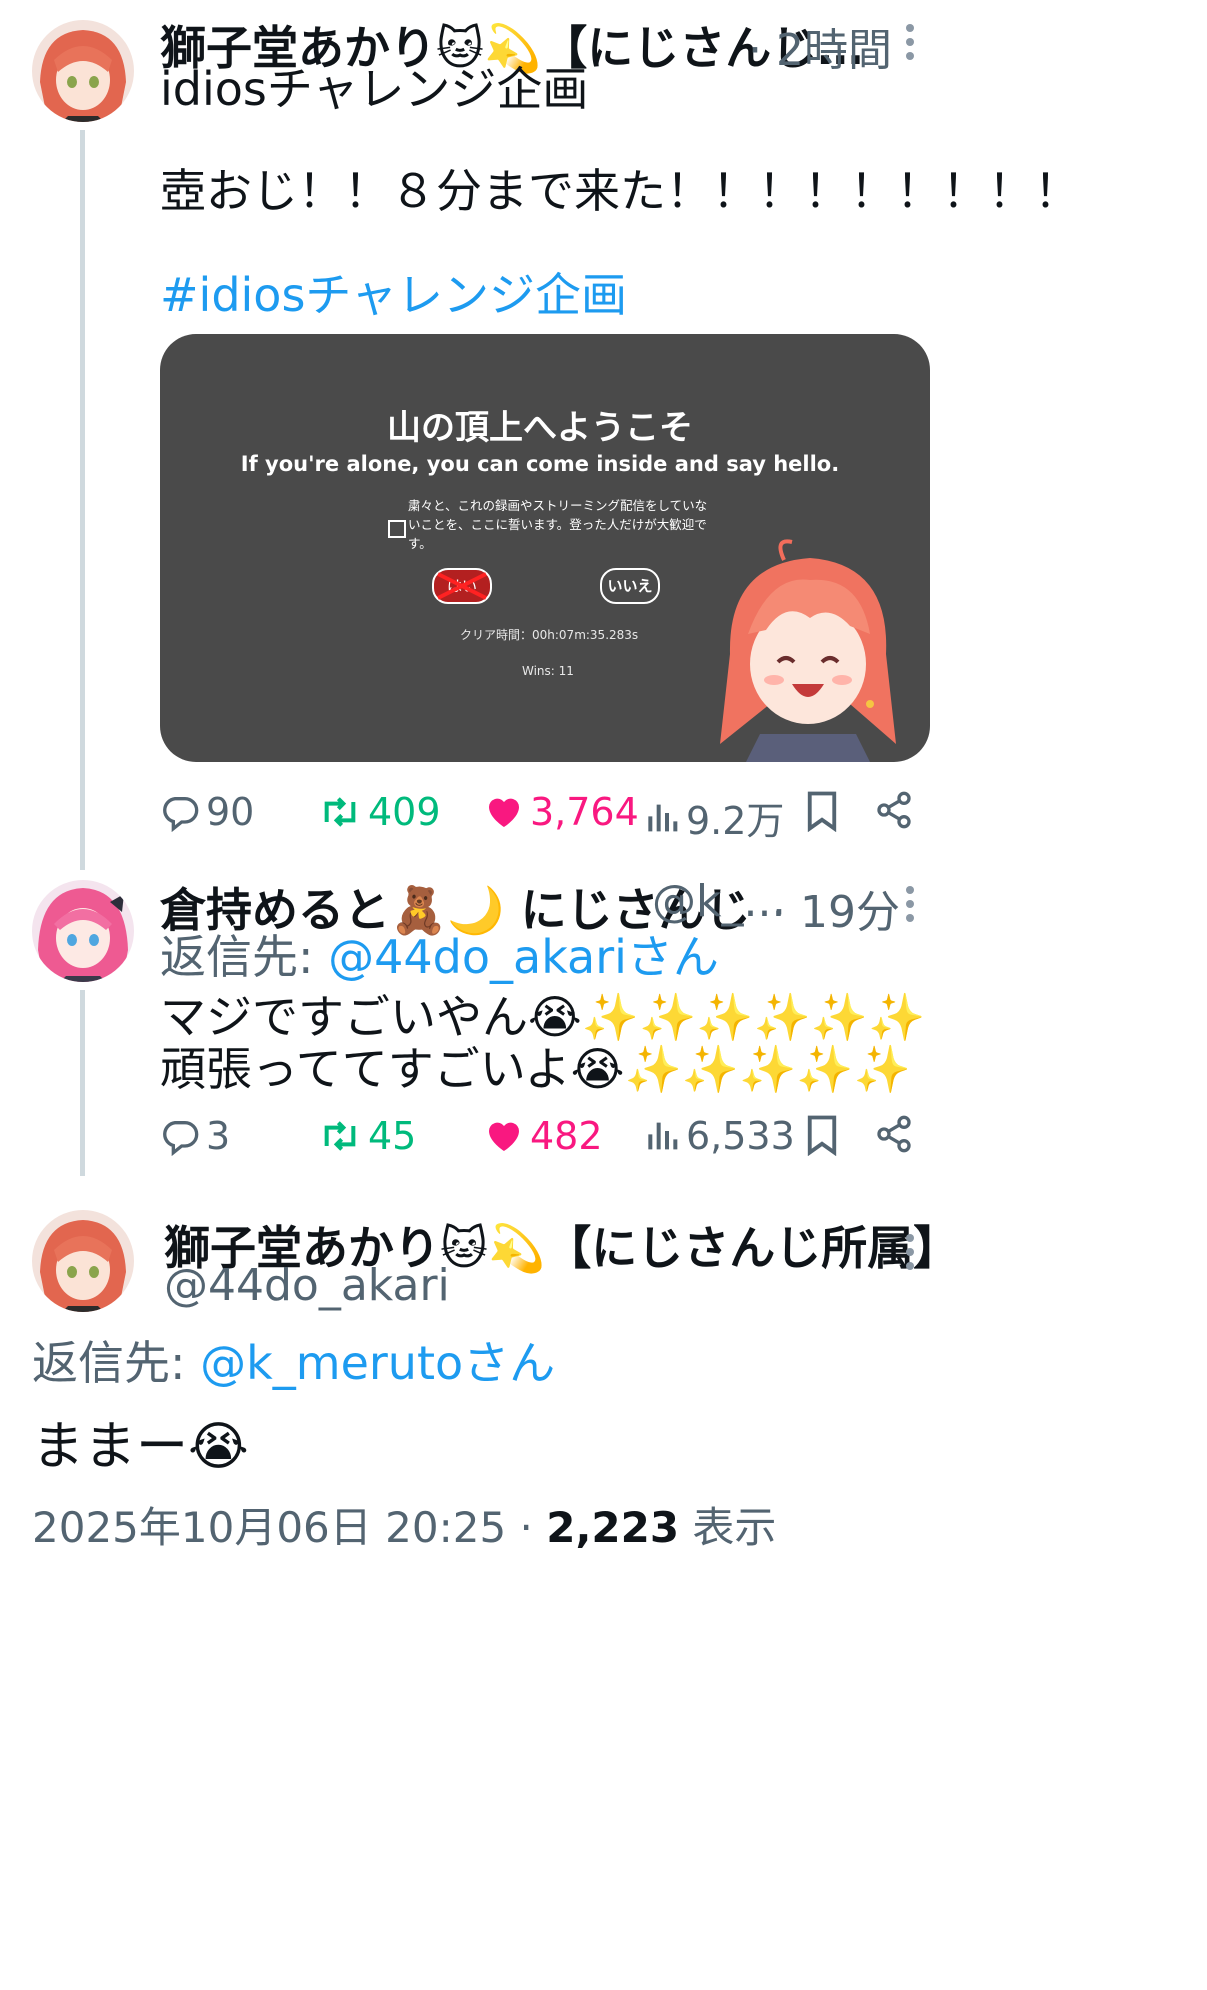 The height and width of the screenshot is (1990, 1207). Describe the element at coordinates (289, 1527) in the screenshot. I see `tweet3-datetime: 2025年10月06日 20:25 ·` at that location.